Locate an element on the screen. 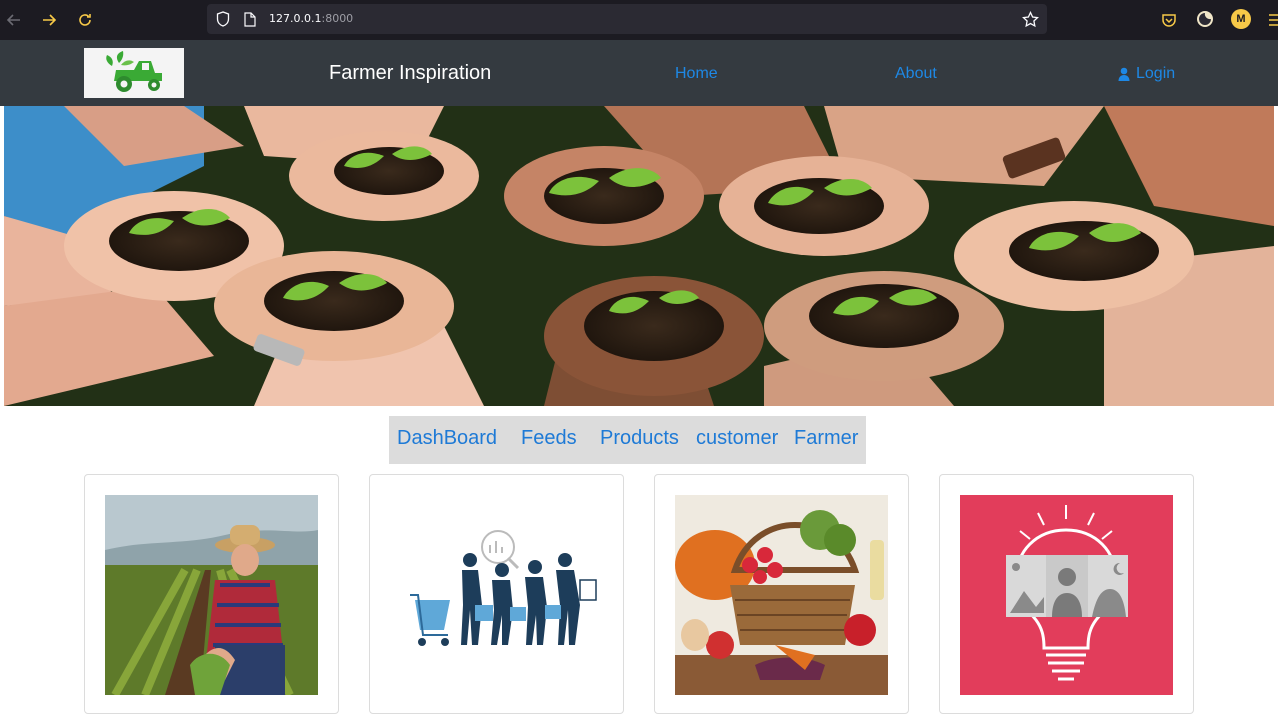 This screenshot has height=714, width=1278. brand-title: Farmer Inspiration is located at coordinates (410, 73).